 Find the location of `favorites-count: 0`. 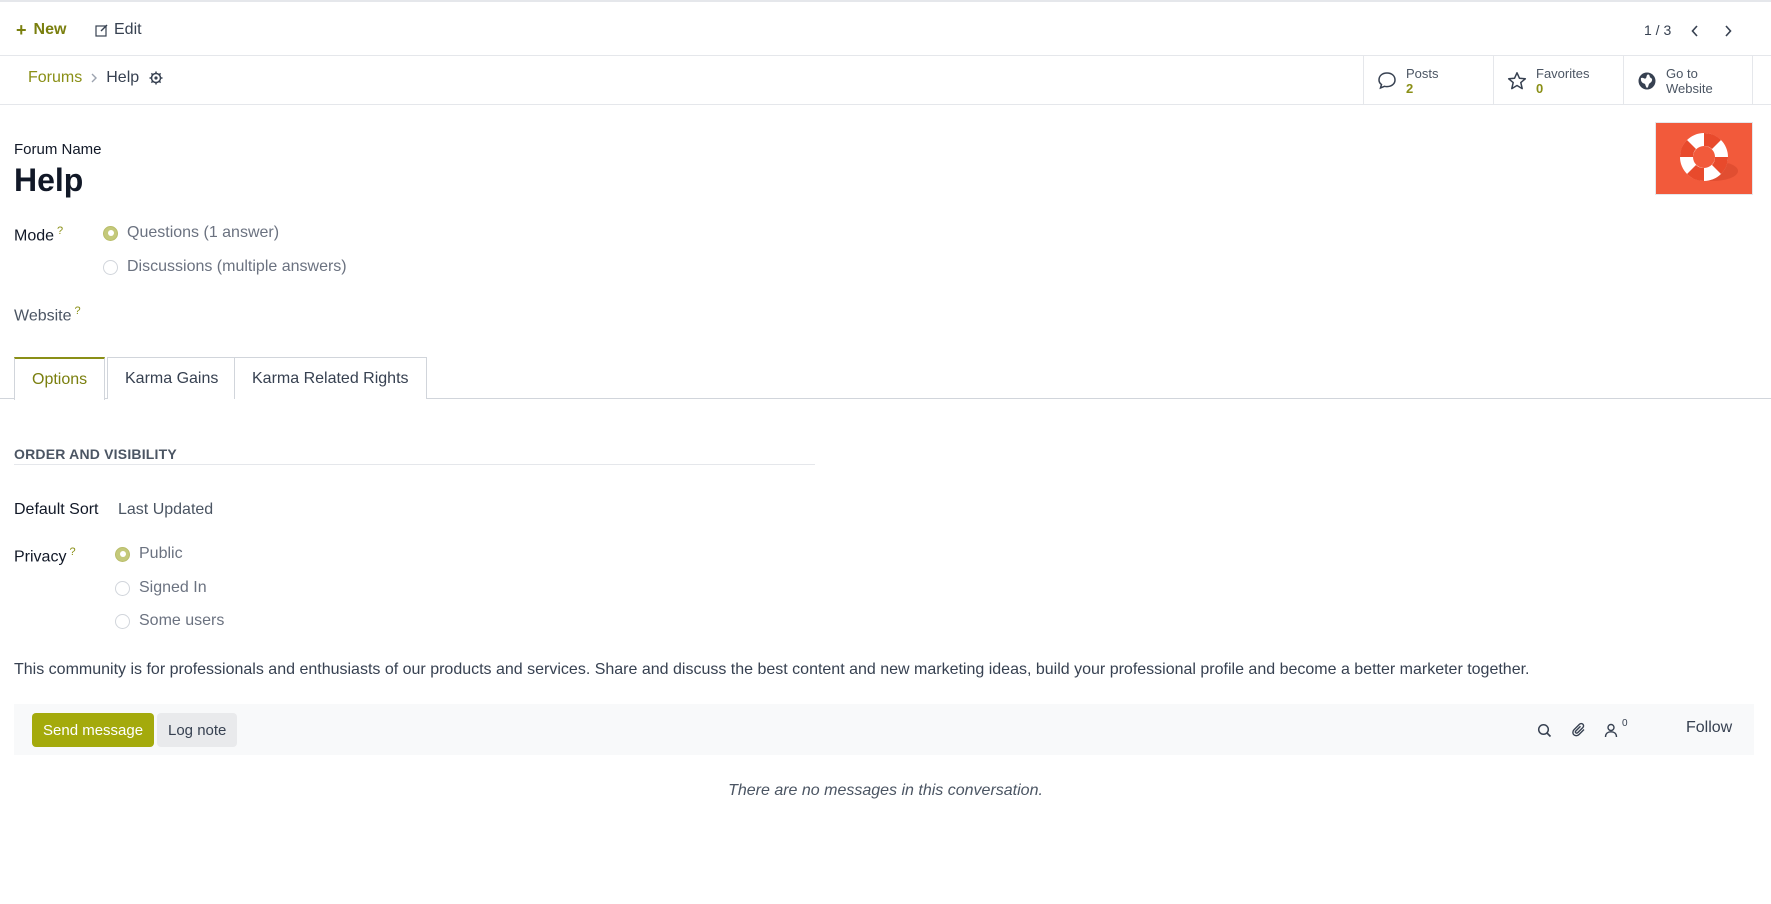

favorites-count: 0 is located at coordinates (1540, 88).